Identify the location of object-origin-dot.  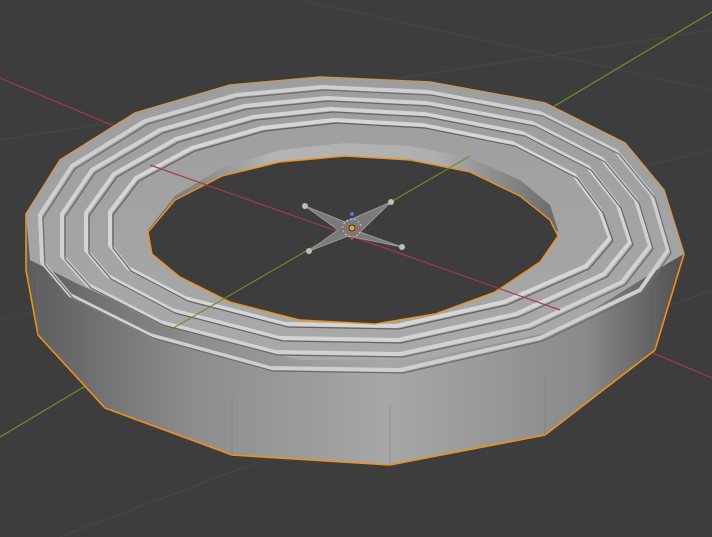
(352, 228).